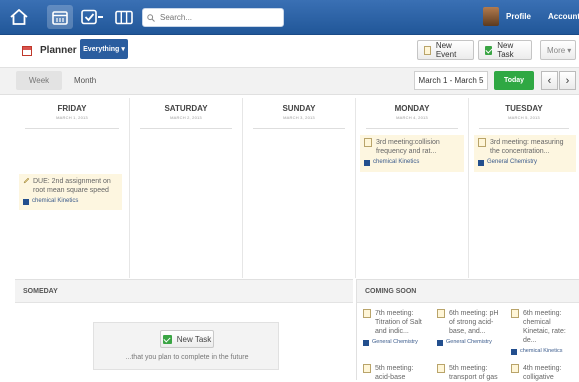 This screenshot has height=382, width=579. I want to click on planner-calendar-icon, so click(27, 50).